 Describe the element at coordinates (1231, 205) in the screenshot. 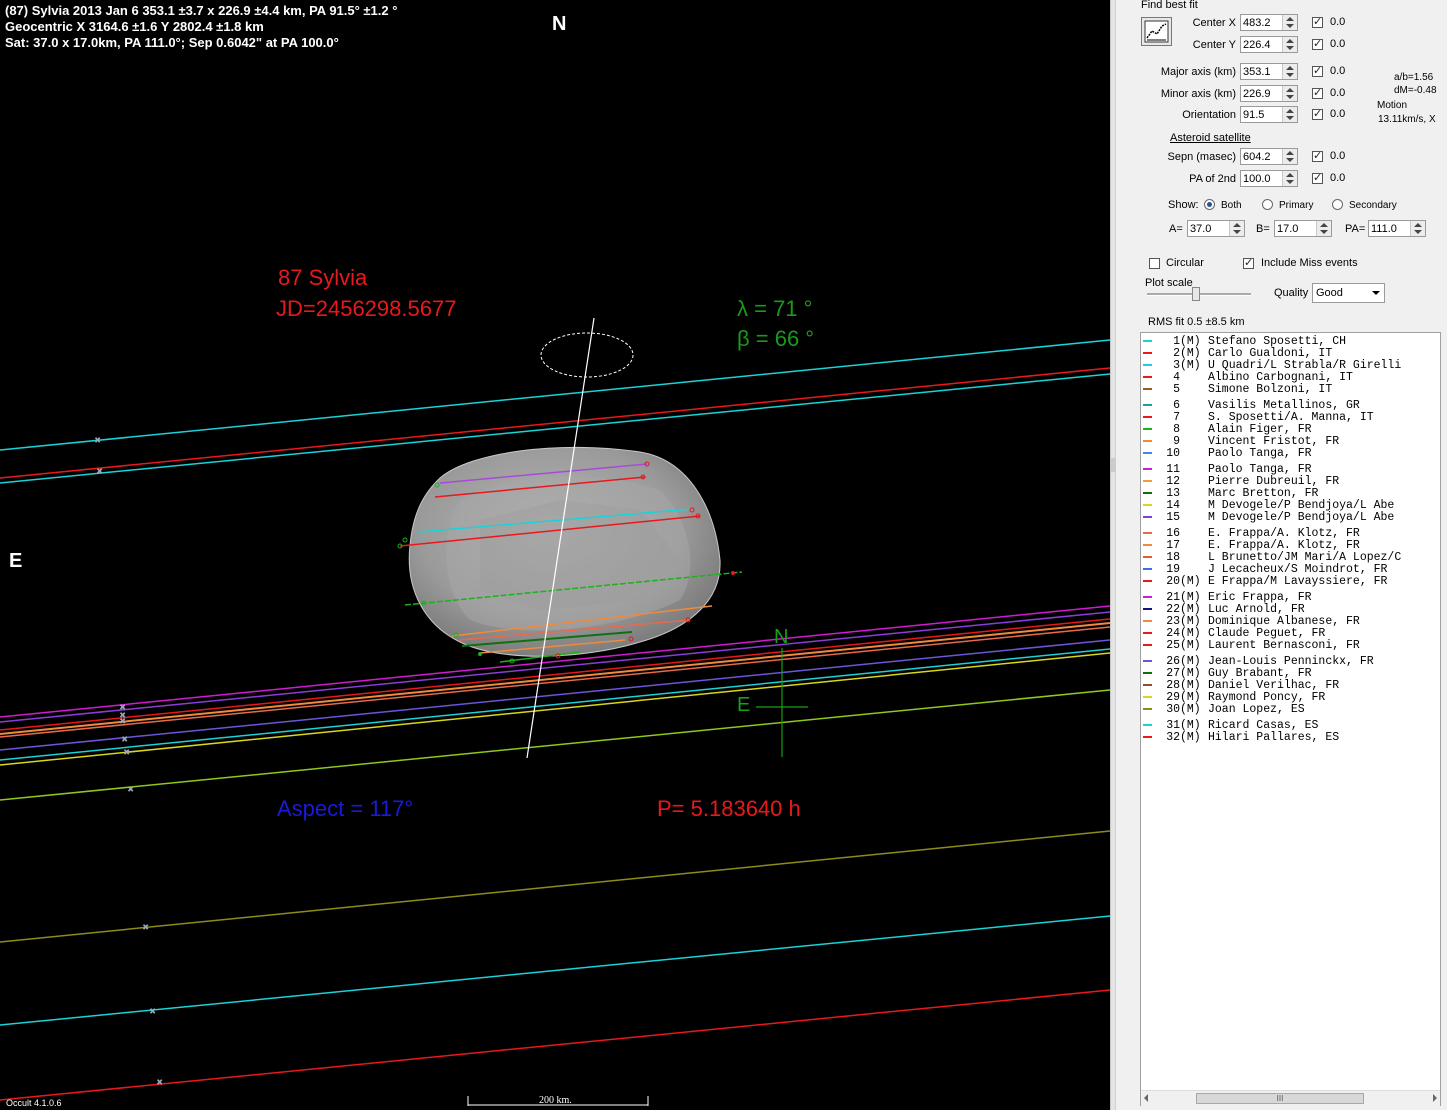

I see `show-both-label: Both` at that location.